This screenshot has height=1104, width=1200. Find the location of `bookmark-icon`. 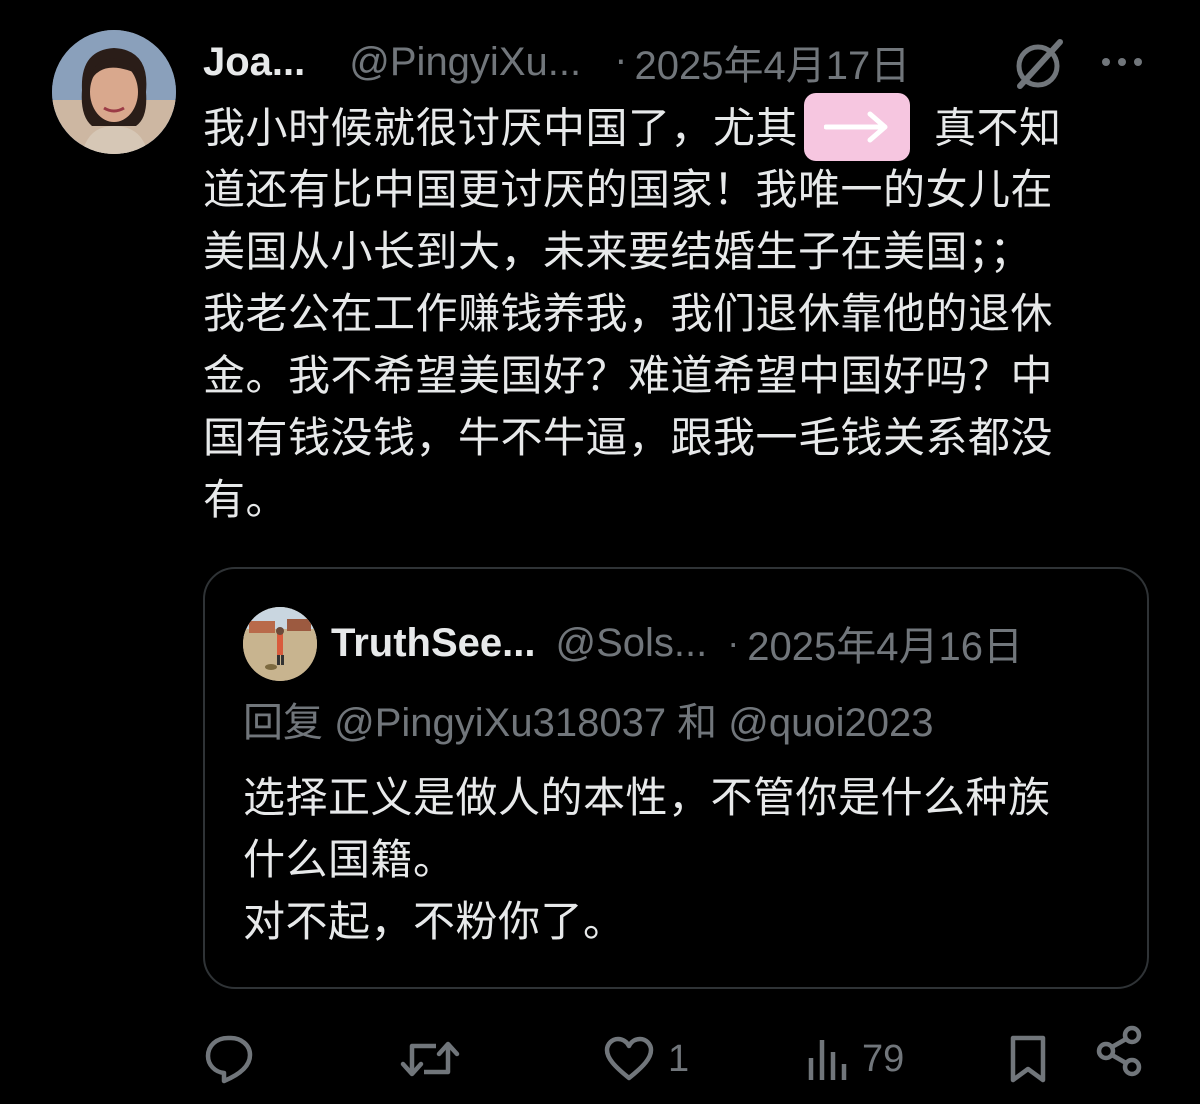

bookmark-icon is located at coordinates (1028, 1059).